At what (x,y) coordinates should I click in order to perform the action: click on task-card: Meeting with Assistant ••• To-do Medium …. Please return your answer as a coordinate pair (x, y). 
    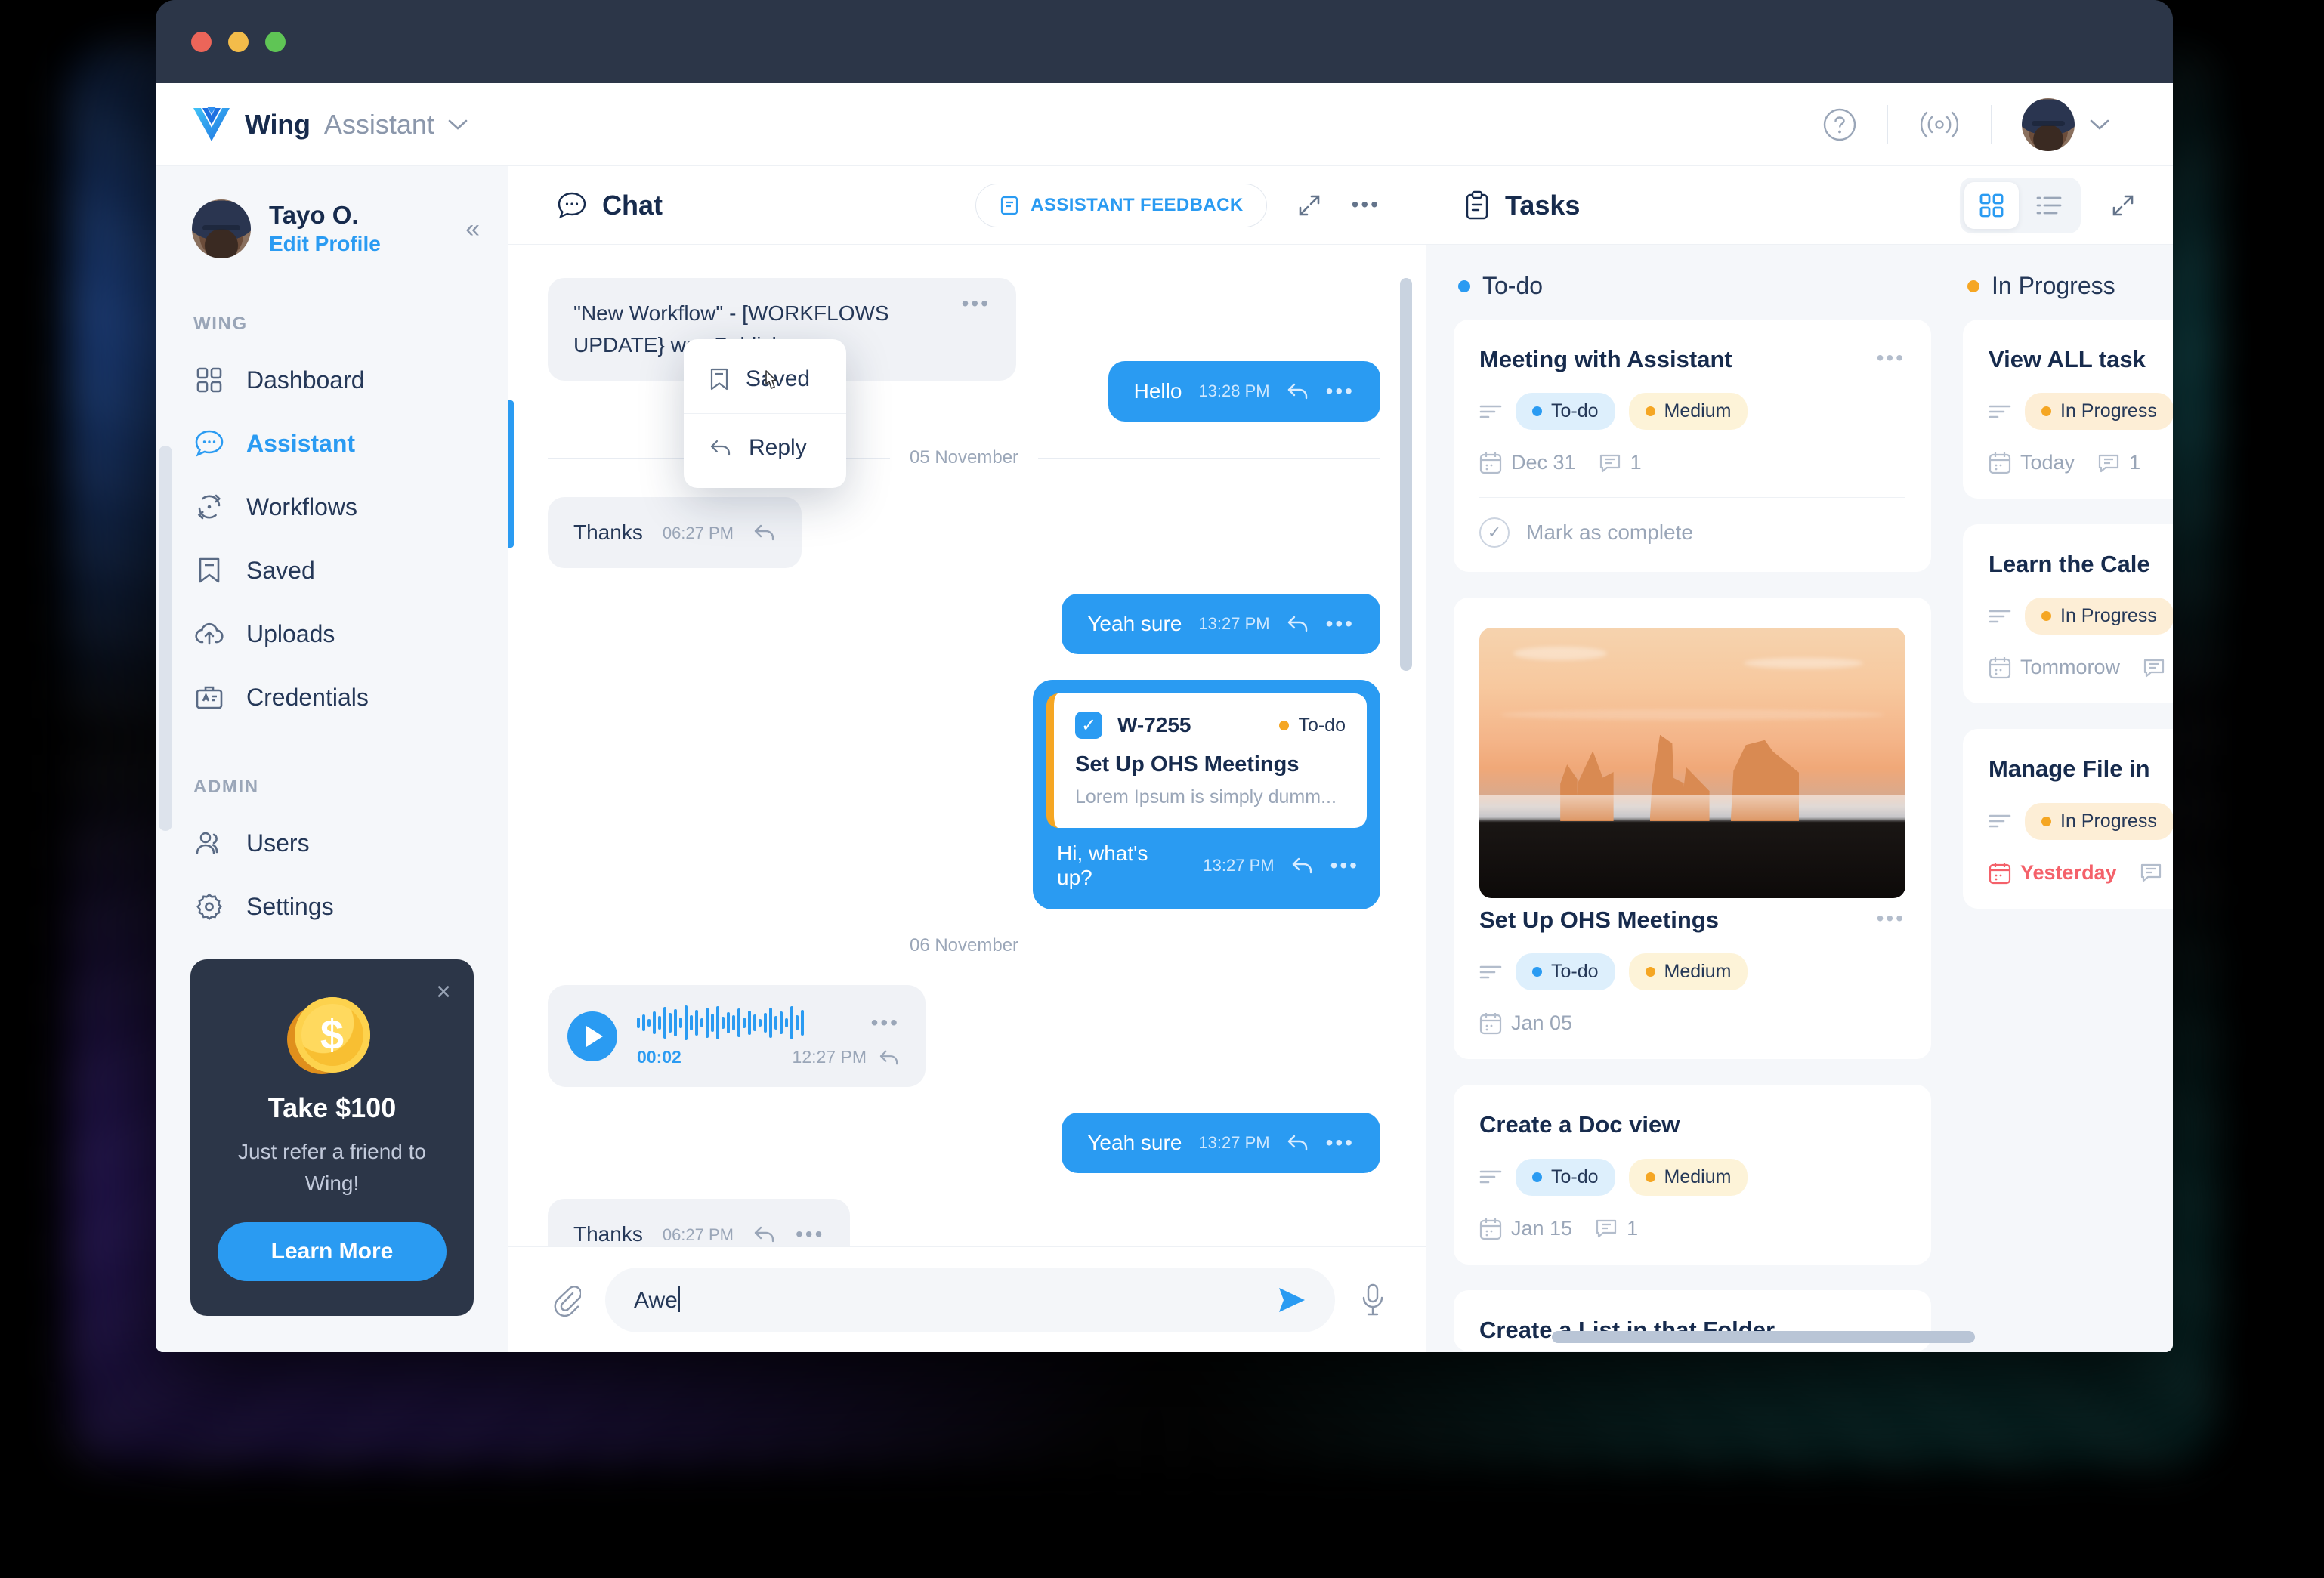
    Looking at the image, I should click on (1693, 446).